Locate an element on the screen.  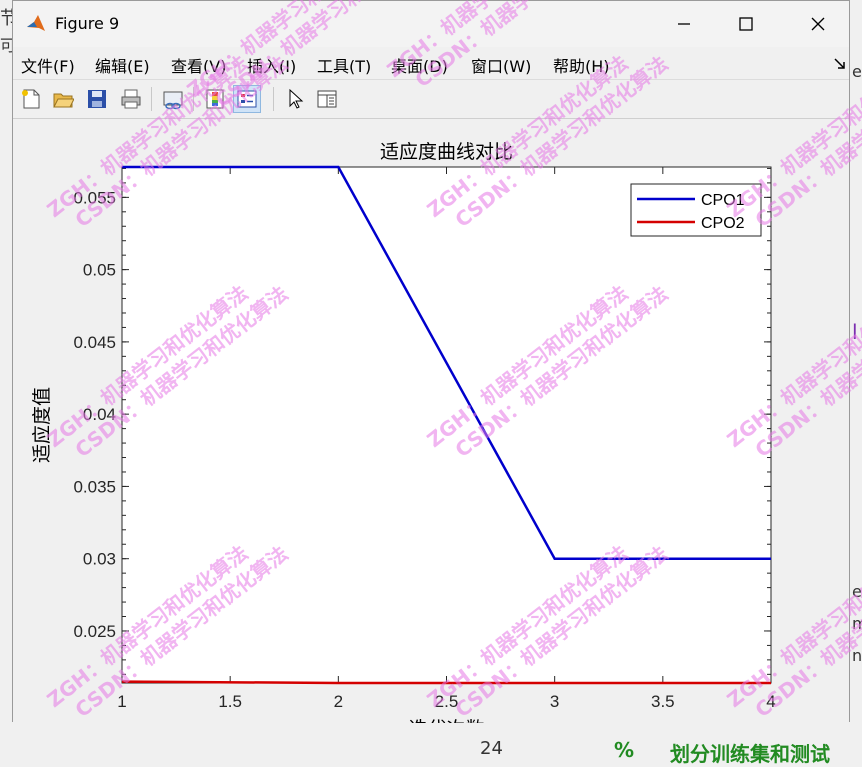
insert-legend-button is located at coordinates (247, 99).